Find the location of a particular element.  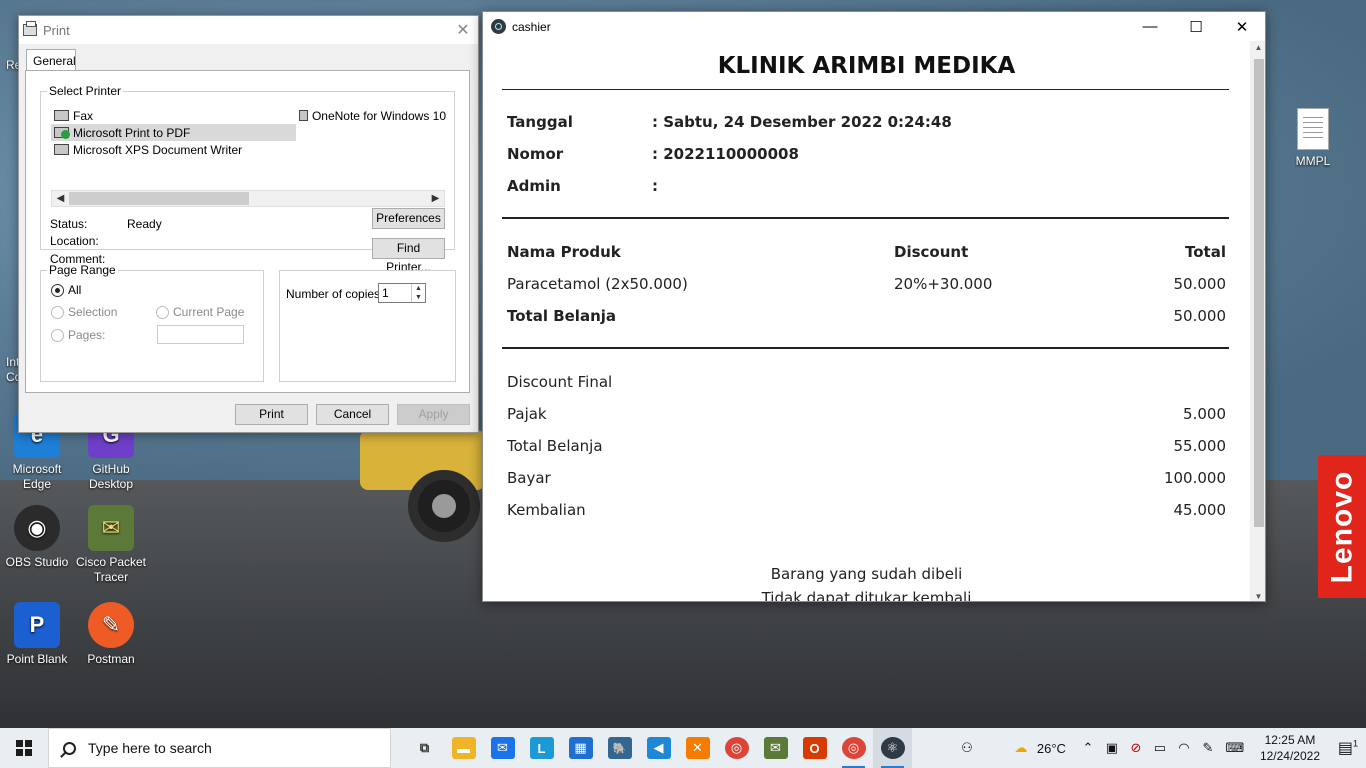

pajak-value: 5.000 is located at coordinates (1204, 414).